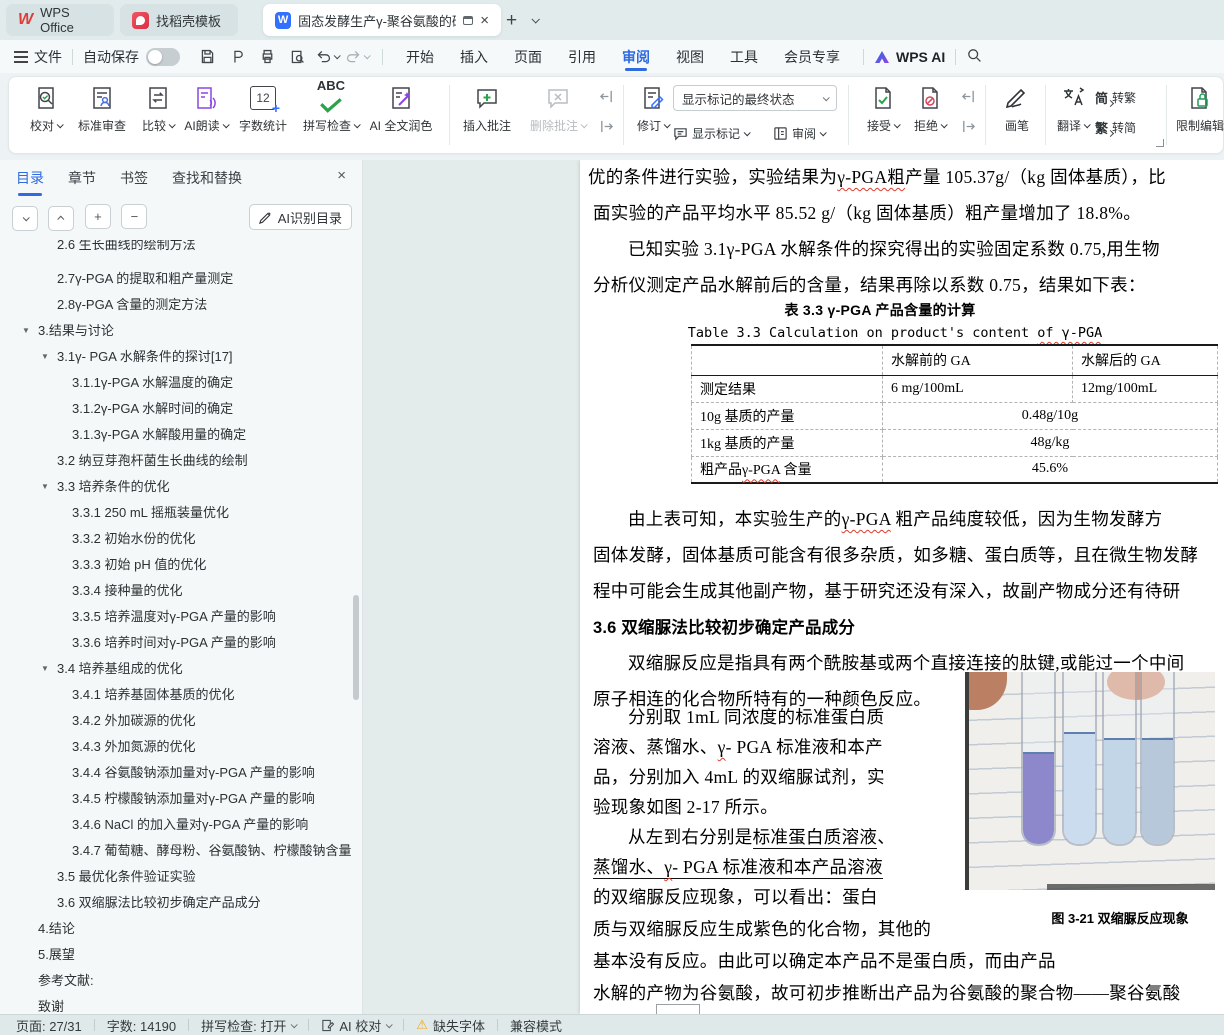  I want to click on toc-item: 3.3.4 接种量的优化, so click(178, 591).